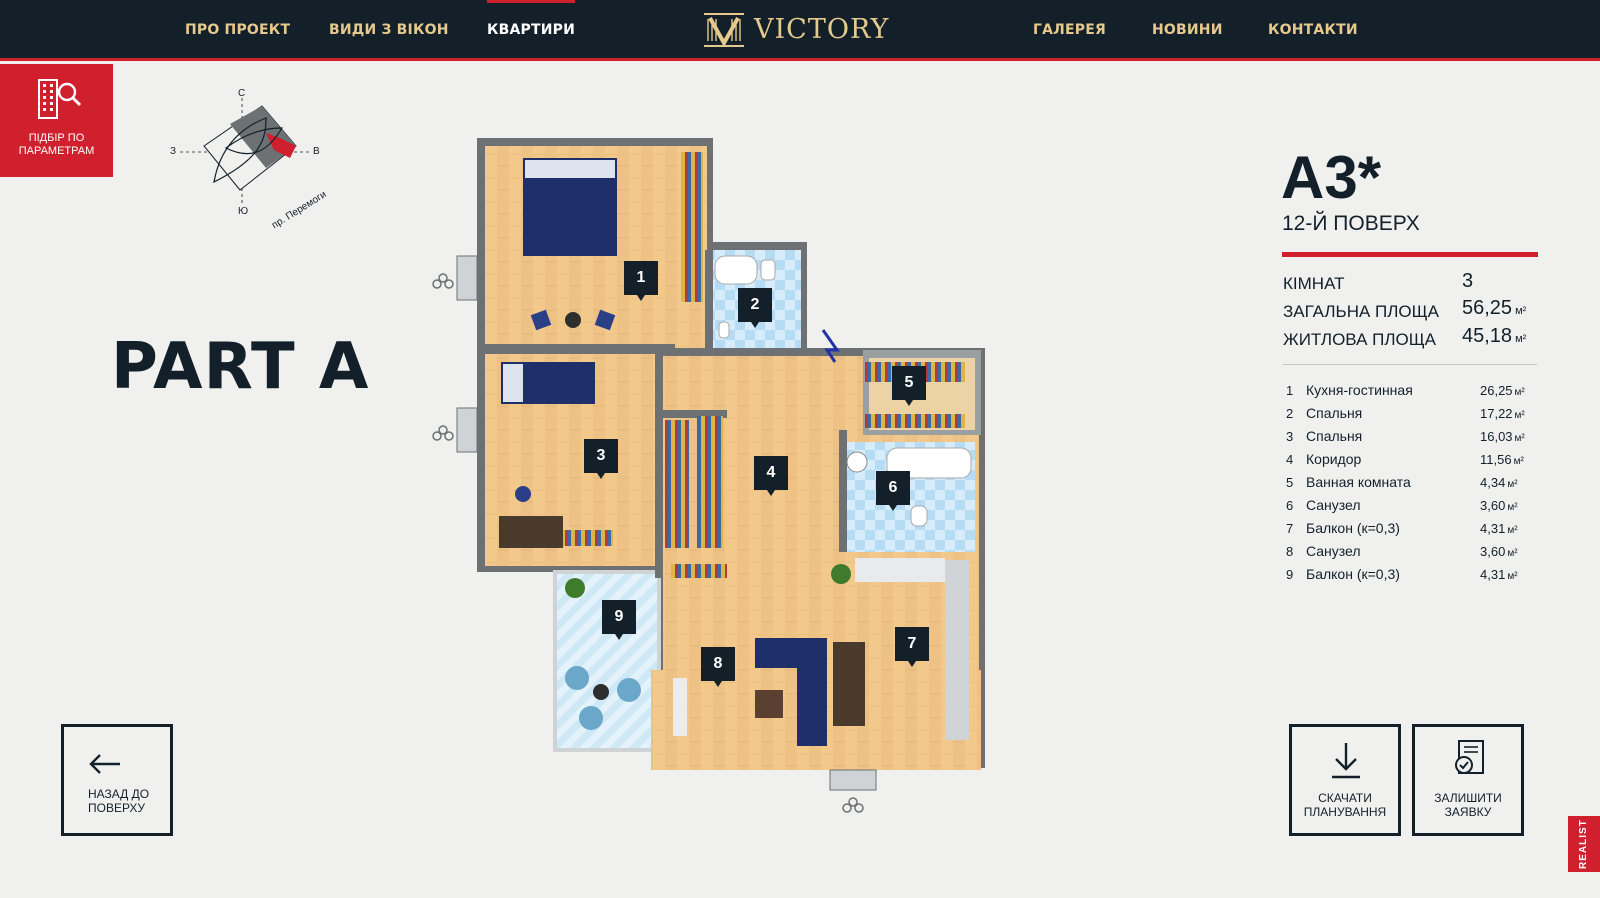  What do you see at coordinates (173, 151) in the screenshot?
I see `compass-west: З` at bounding box center [173, 151].